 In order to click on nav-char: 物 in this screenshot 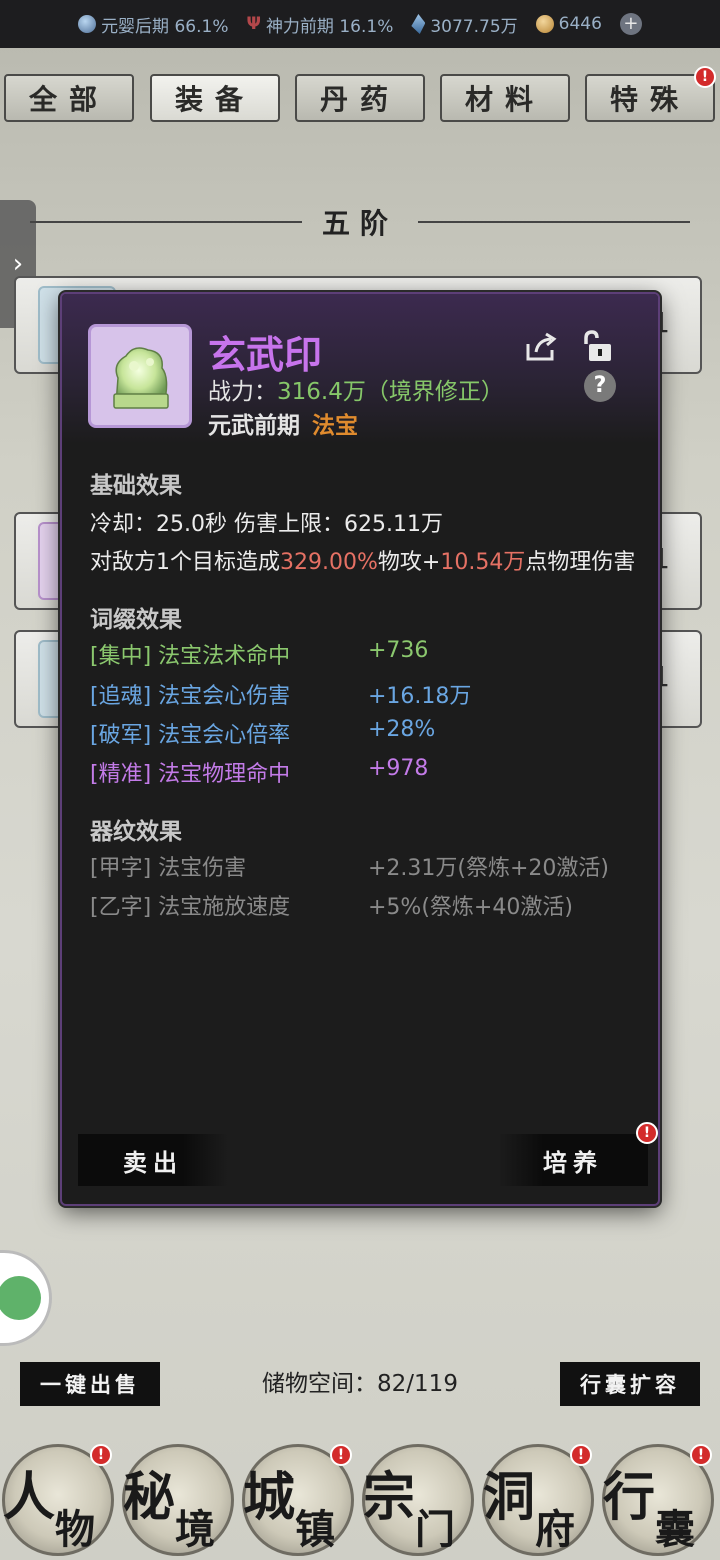, I will do `click(75, 1529)`.